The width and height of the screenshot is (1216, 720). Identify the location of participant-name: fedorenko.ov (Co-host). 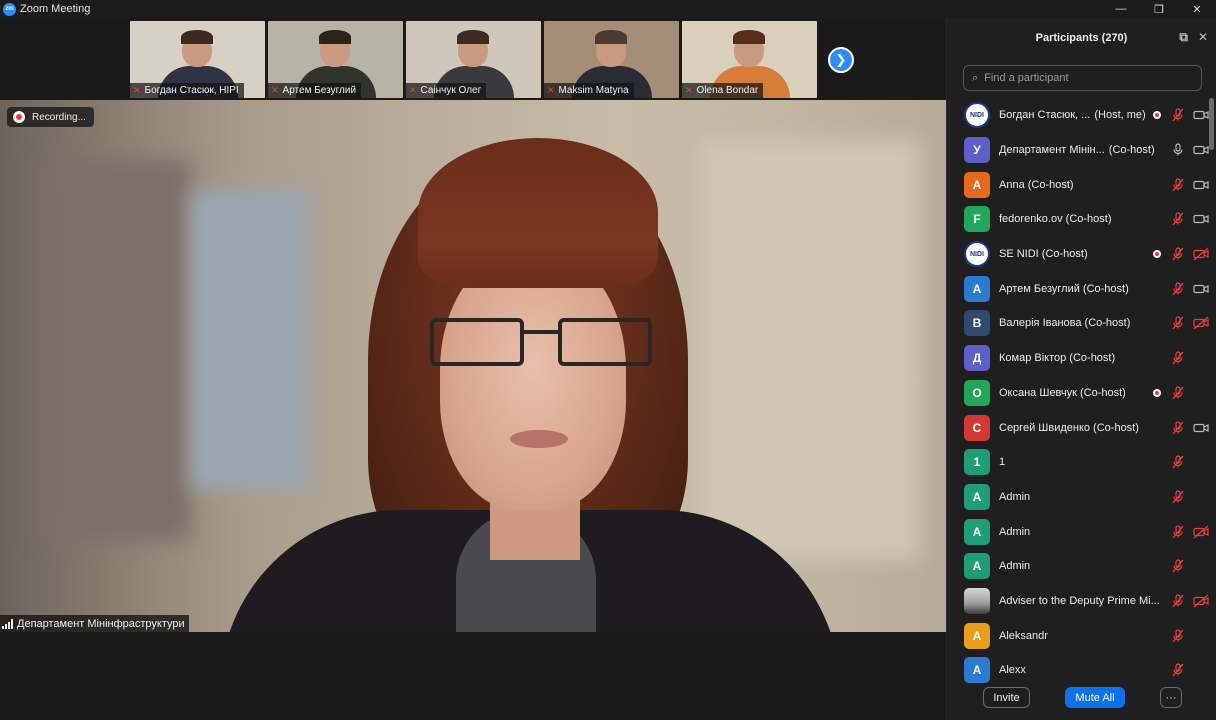
(1055, 219).